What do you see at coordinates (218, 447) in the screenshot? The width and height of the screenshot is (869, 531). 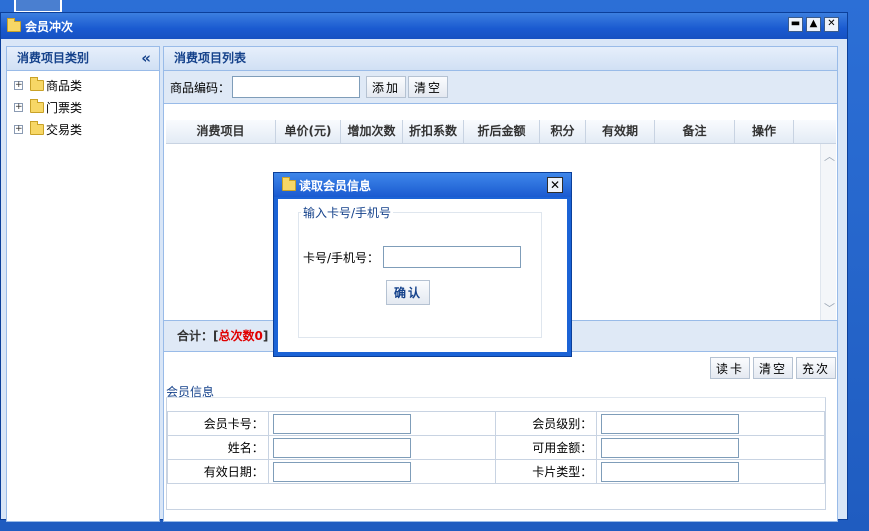 I see `name-label: 姓名：` at bounding box center [218, 447].